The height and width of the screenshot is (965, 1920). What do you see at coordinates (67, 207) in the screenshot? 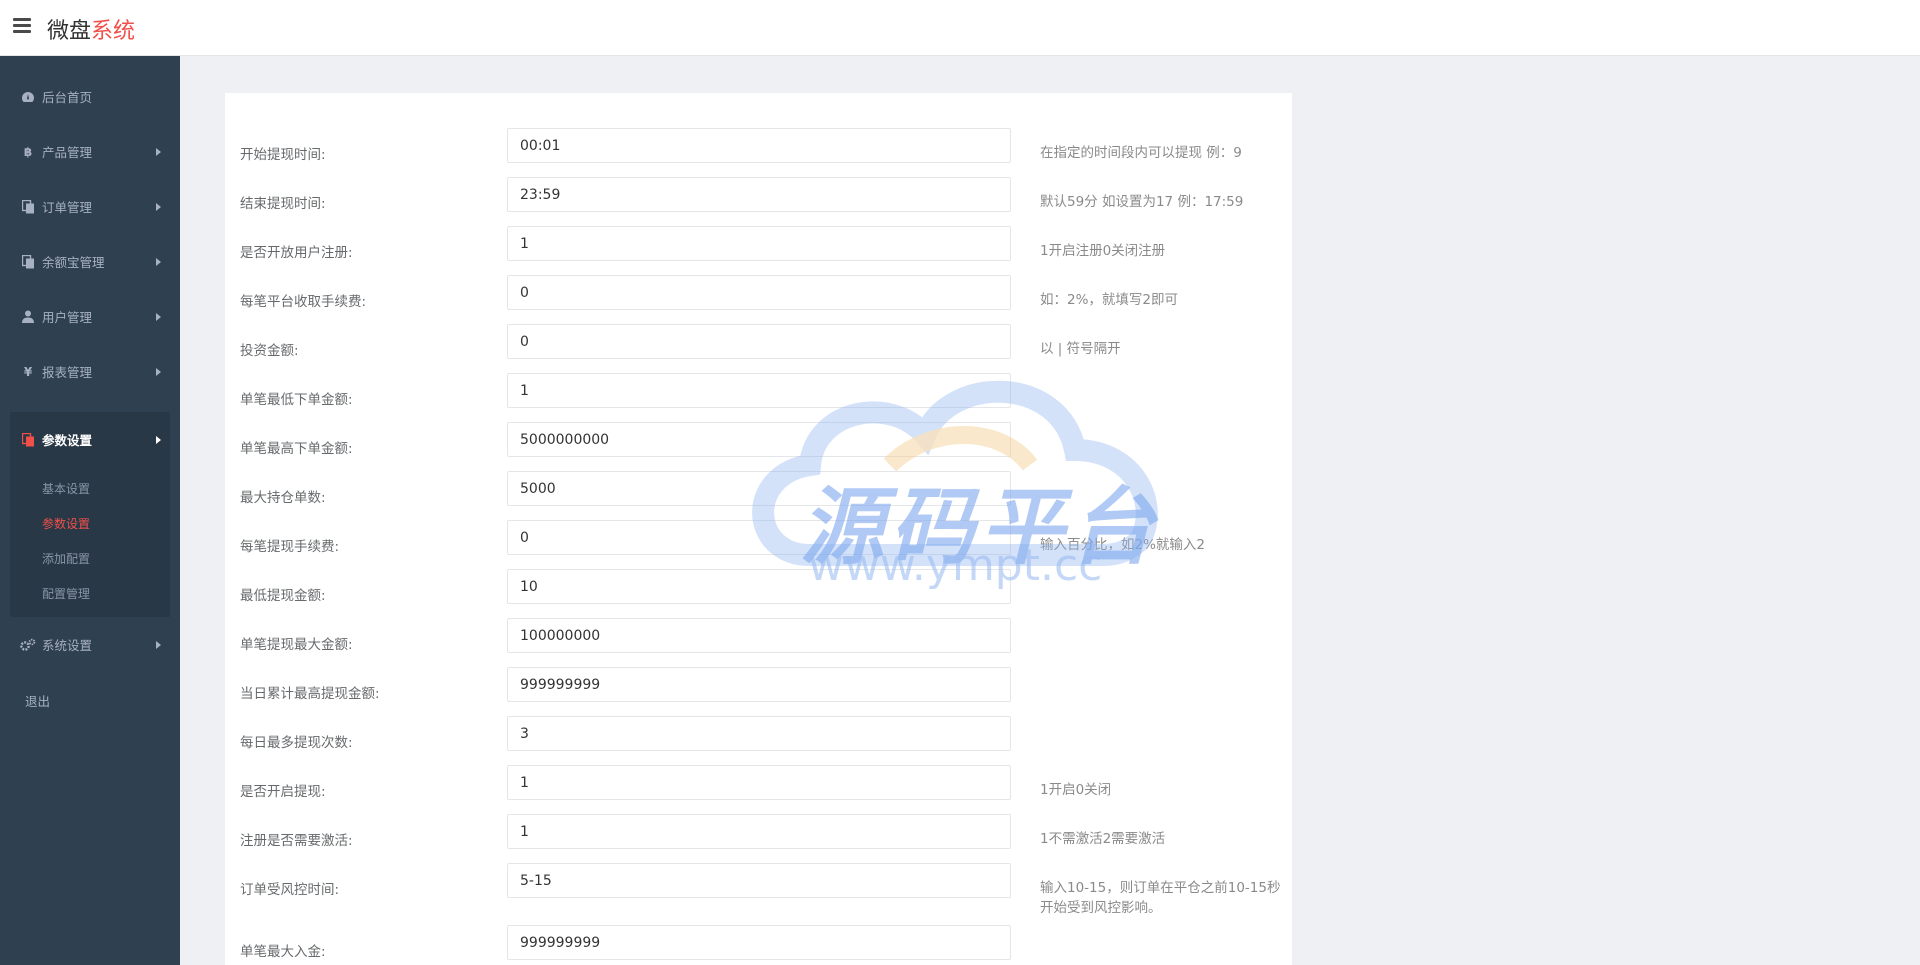
I see `sidebar-item-label: 订单管理` at bounding box center [67, 207].